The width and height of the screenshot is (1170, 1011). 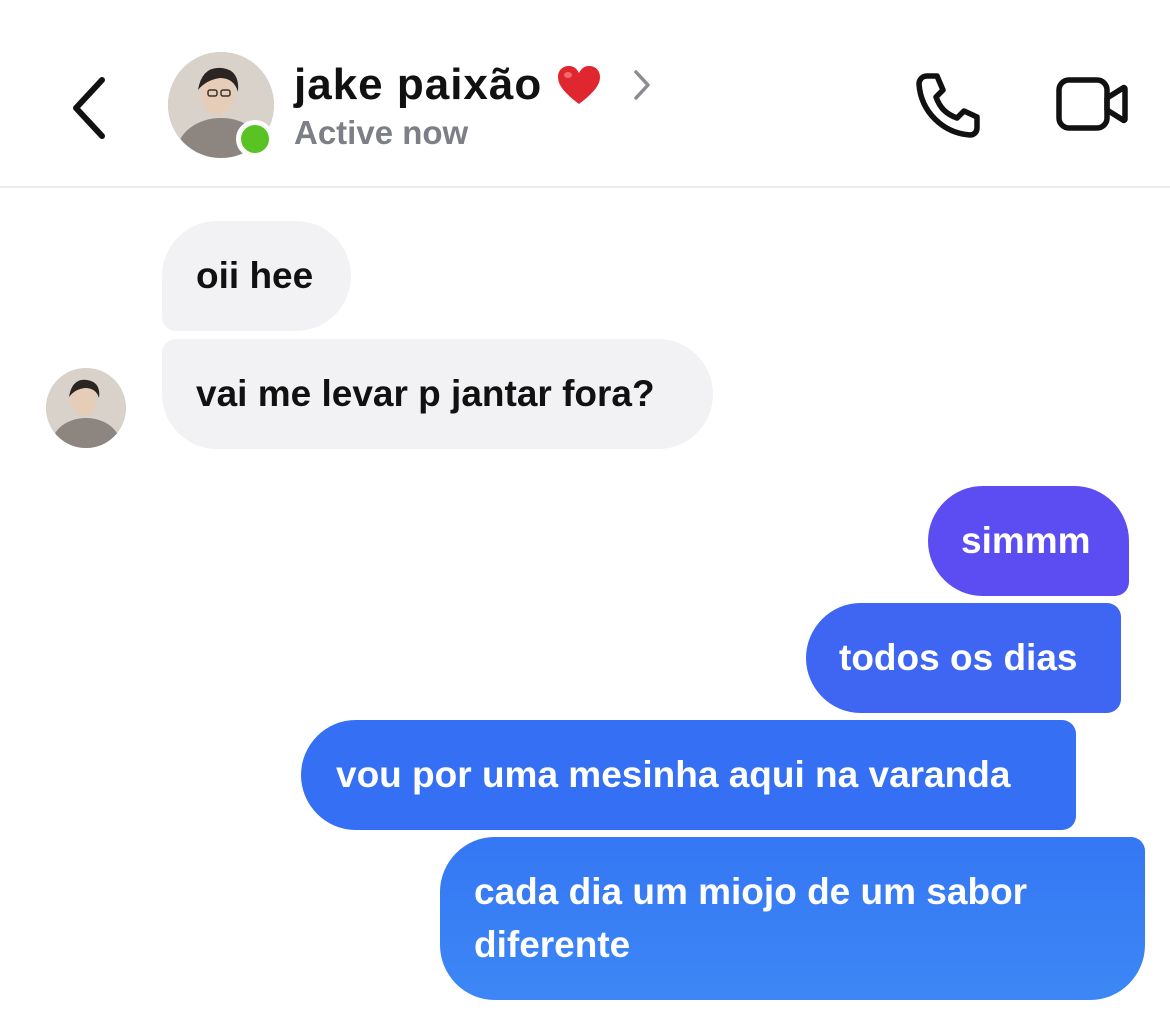 What do you see at coordinates (1092, 104) in the screenshot?
I see `video-camera-icon` at bounding box center [1092, 104].